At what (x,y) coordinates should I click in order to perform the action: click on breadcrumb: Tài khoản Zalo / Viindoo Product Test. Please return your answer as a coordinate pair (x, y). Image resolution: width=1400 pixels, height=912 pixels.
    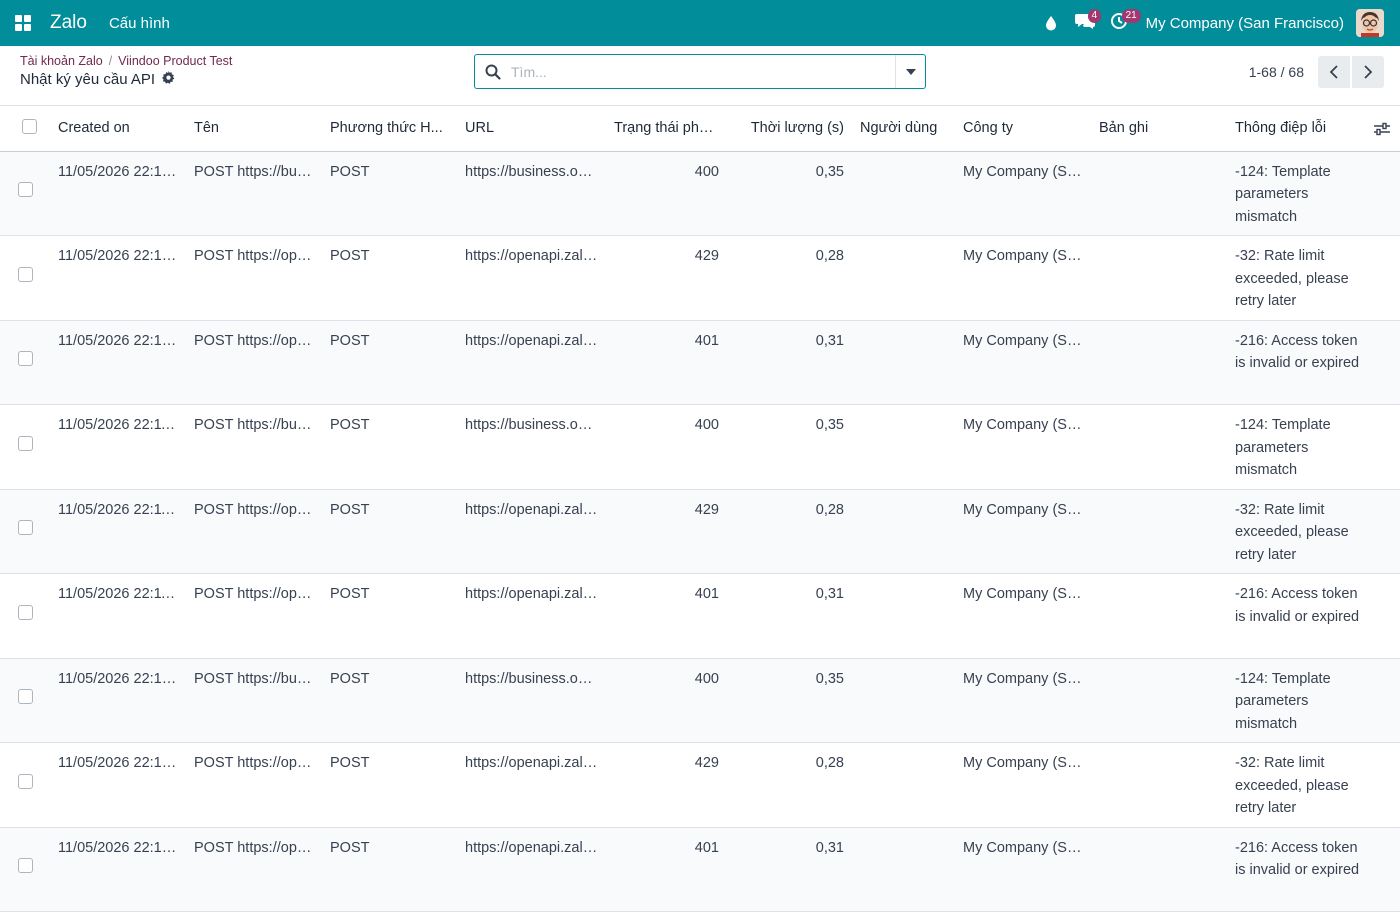
    Looking at the image, I should click on (126, 61).